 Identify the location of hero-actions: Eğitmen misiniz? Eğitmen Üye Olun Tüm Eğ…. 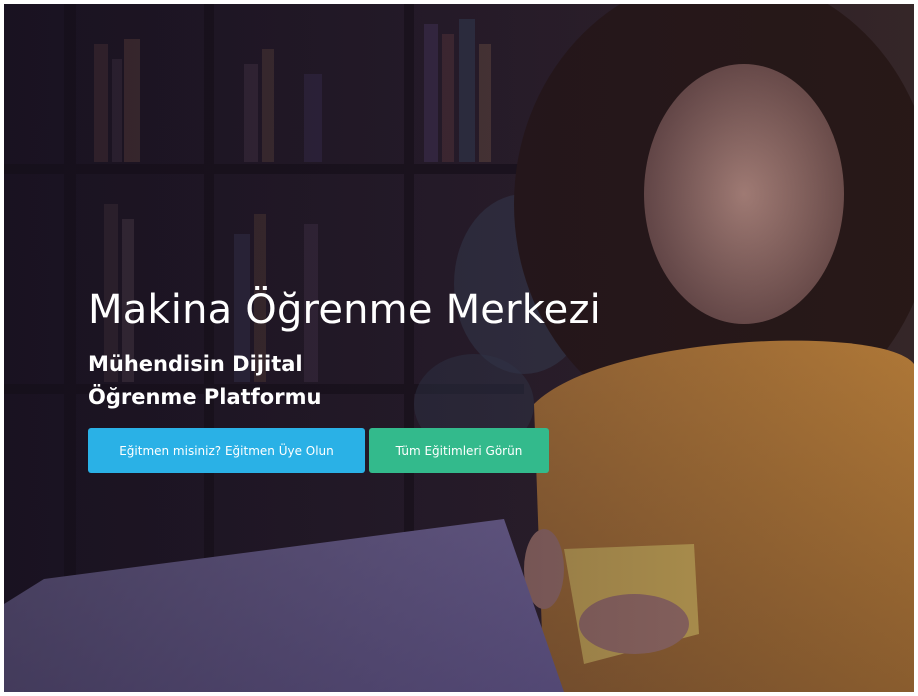
(388, 450).